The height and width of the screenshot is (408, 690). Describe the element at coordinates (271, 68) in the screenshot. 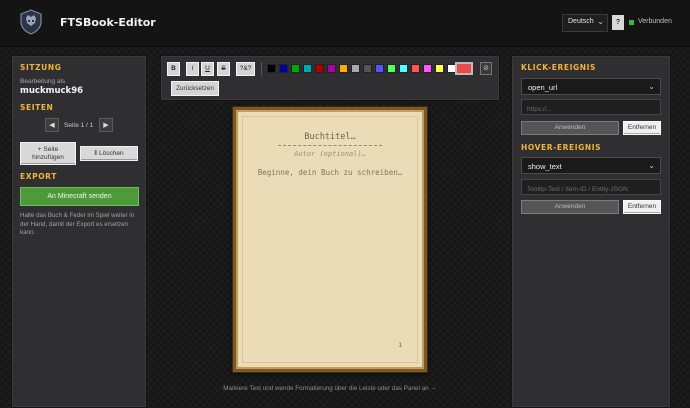

I see `color-swatch-black` at that location.